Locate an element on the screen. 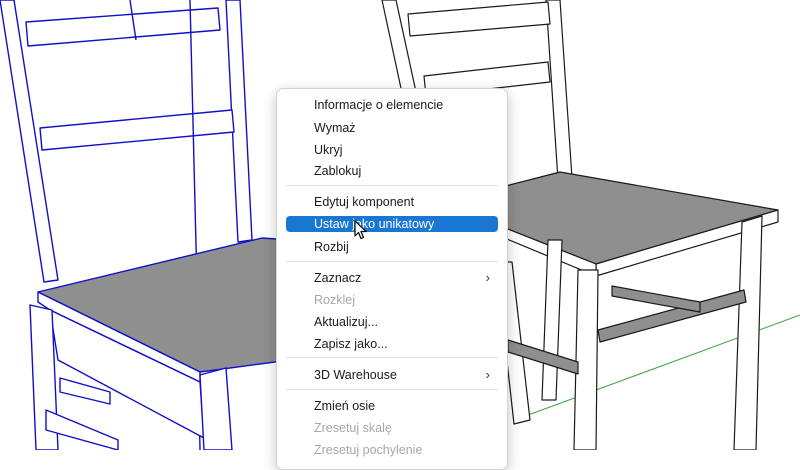 The height and width of the screenshot is (470, 800). arrow-pointer-icon is located at coordinates (360, 230).